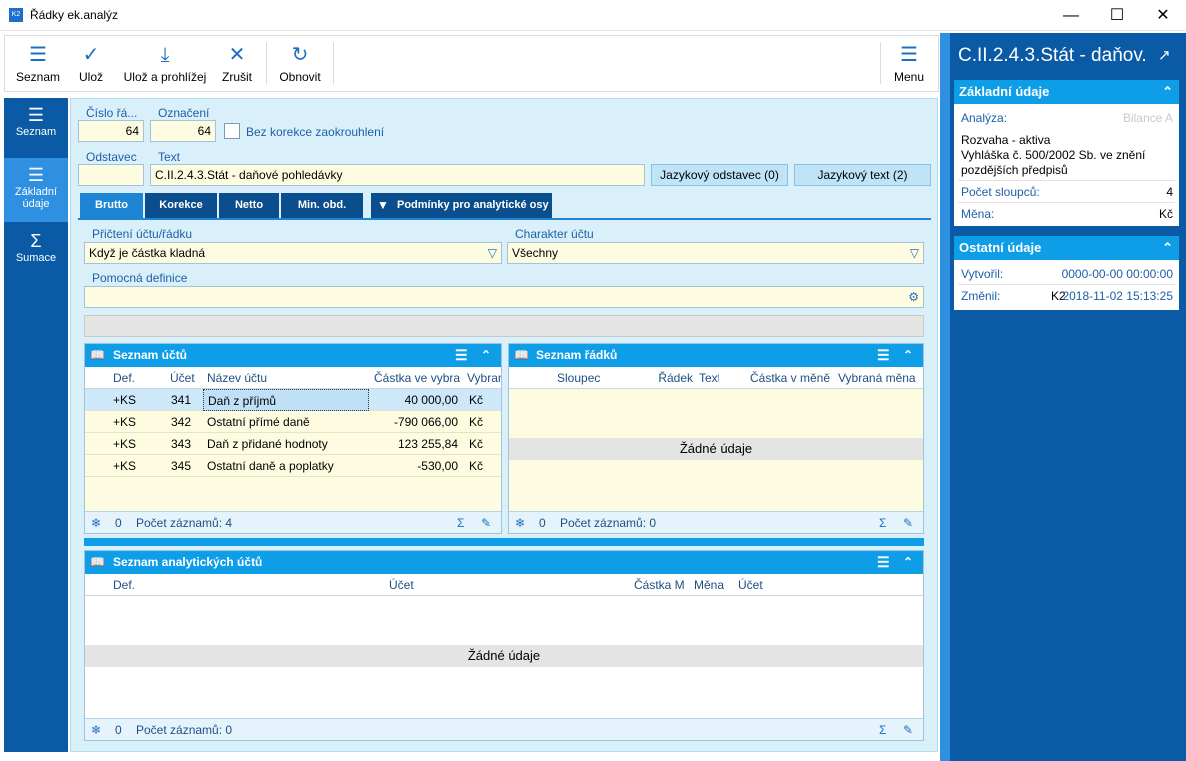 Image resolution: width=1186 pixels, height=761 pixels. What do you see at coordinates (188, 422) in the screenshot?
I see `cell-ucet: 342` at bounding box center [188, 422].